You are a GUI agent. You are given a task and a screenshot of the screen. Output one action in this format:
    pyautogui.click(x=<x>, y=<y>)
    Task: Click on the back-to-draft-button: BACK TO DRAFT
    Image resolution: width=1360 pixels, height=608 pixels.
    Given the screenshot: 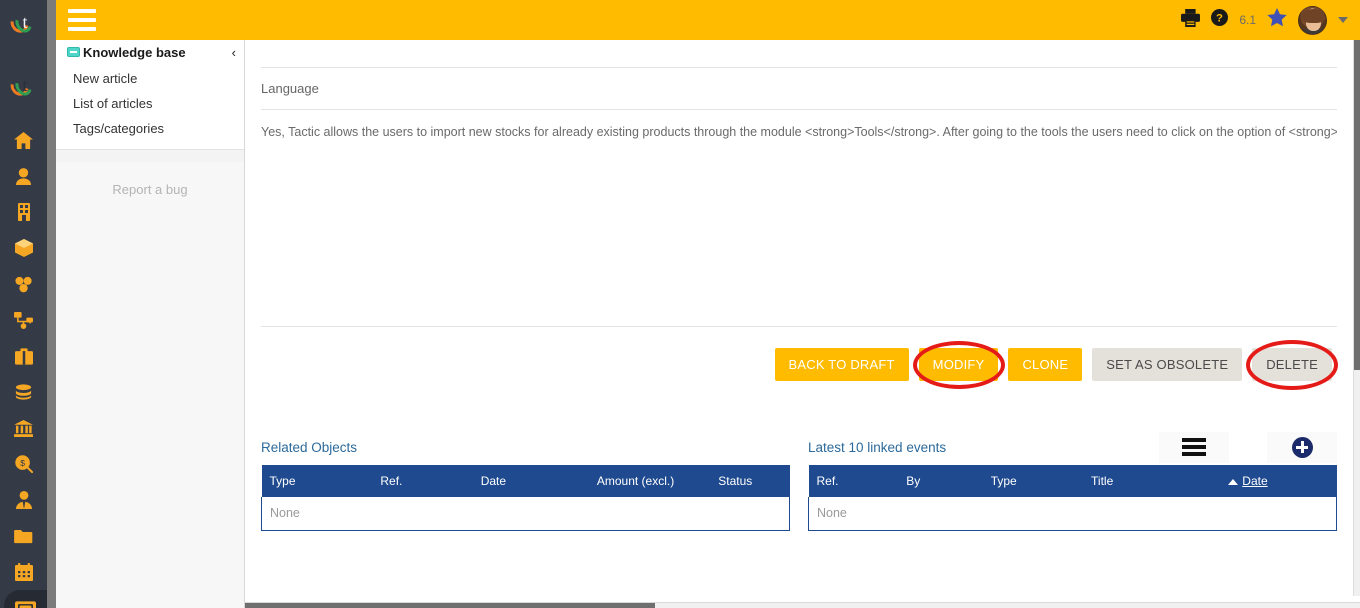 What is the action you would take?
    pyautogui.click(x=841, y=364)
    